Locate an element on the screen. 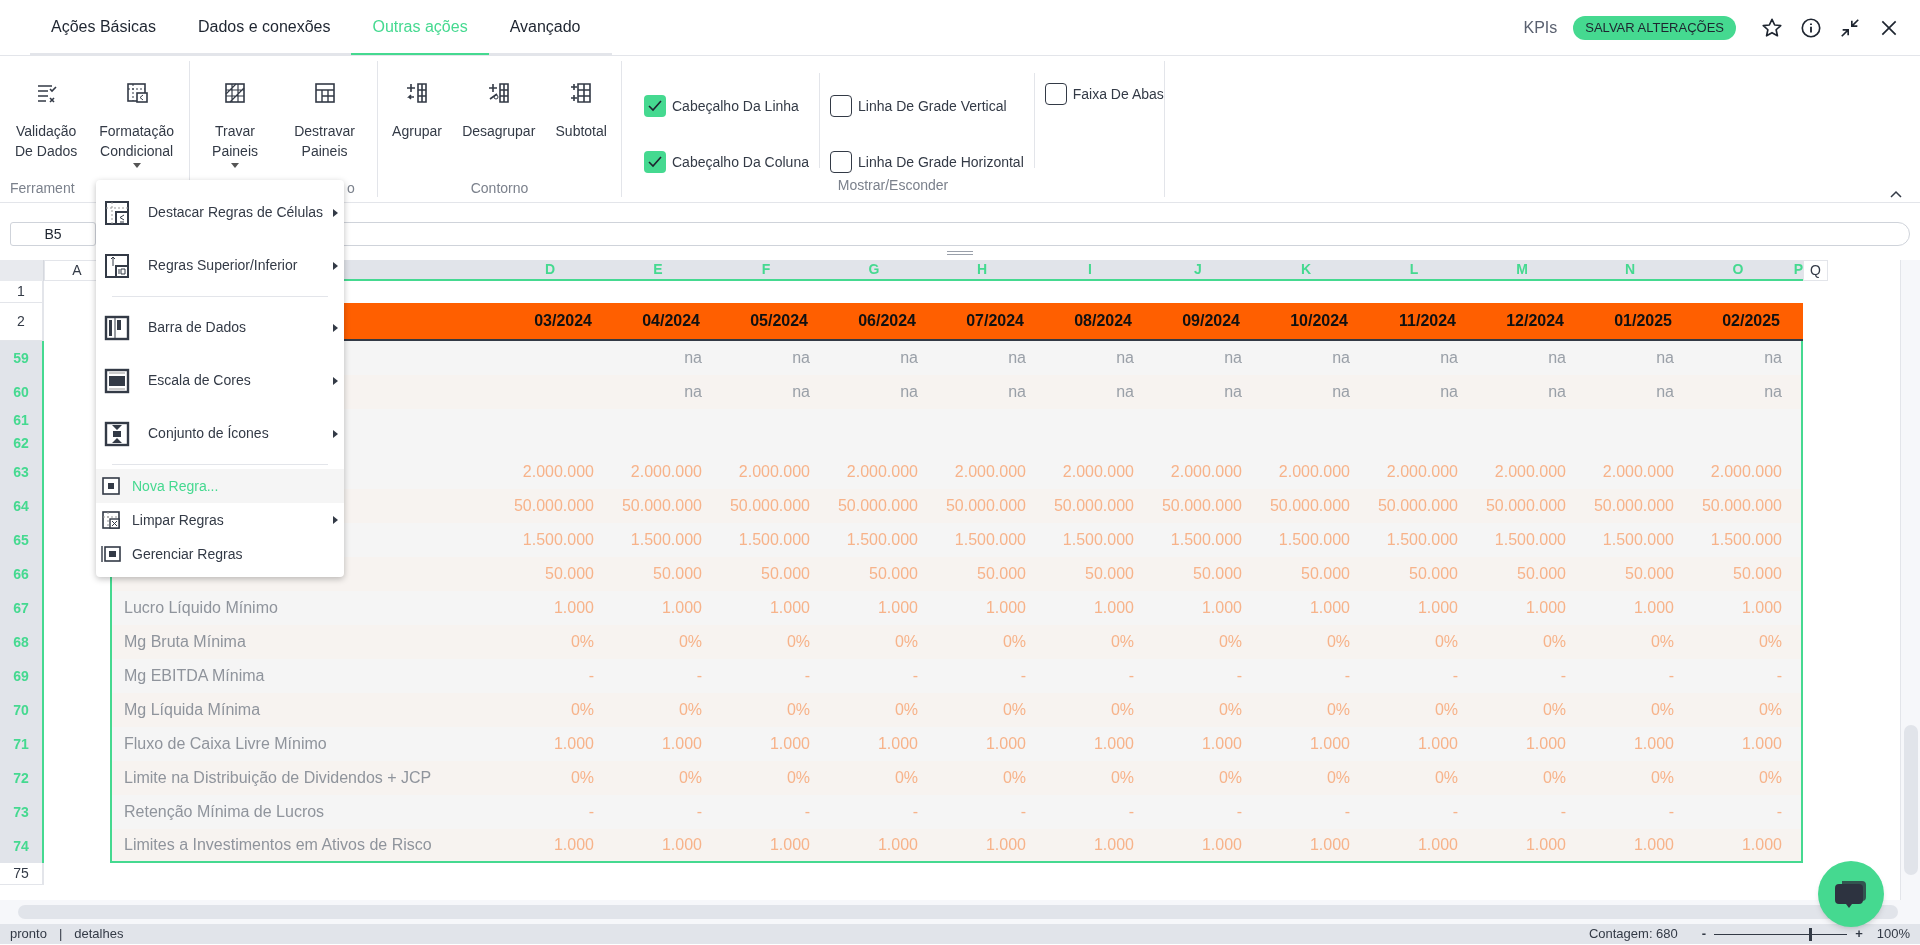 The width and height of the screenshot is (1920, 945). ribbon-button: Agrupar is located at coordinates (417, 119).